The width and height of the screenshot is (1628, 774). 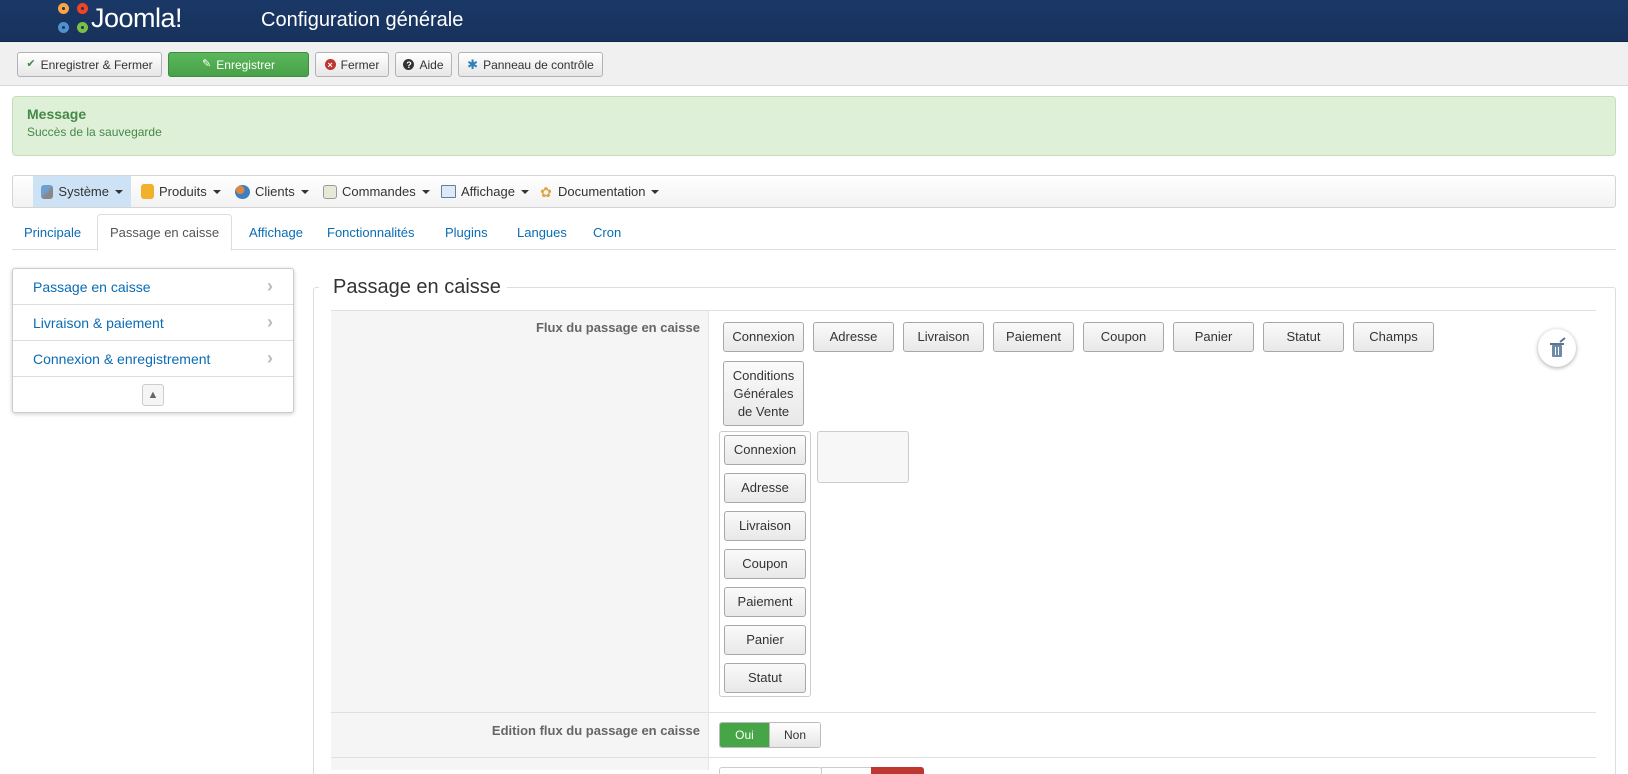 What do you see at coordinates (1393, 337) in the screenshot?
I see `flow-item-champs: Champs` at bounding box center [1393, 337].